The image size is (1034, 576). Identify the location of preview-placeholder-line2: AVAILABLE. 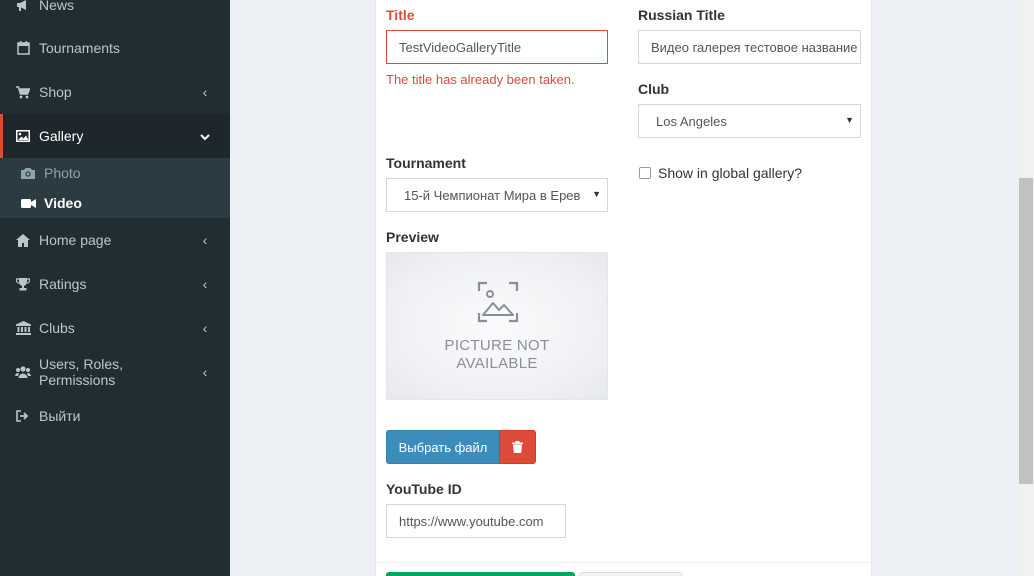
(497, 363).